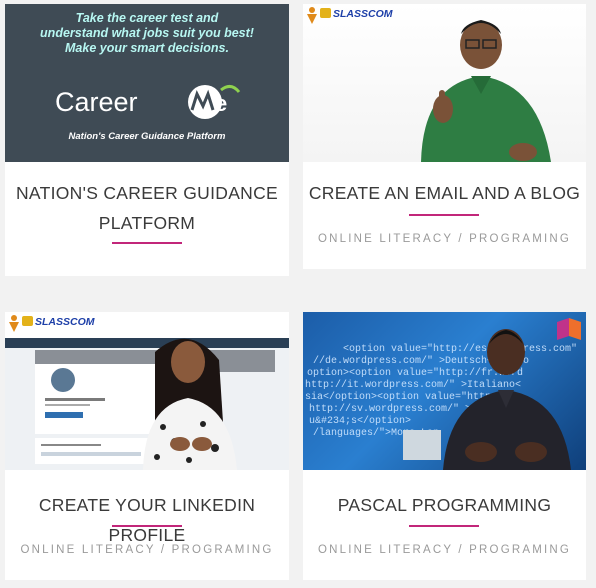 The height and width of the screenshot is (588, 596). What do you see at coordinates (147, 520) in the screenshot?
I see `course-title: CREATE YOUR LINKEDIN PROFILE` at bounding box center [147, 520].